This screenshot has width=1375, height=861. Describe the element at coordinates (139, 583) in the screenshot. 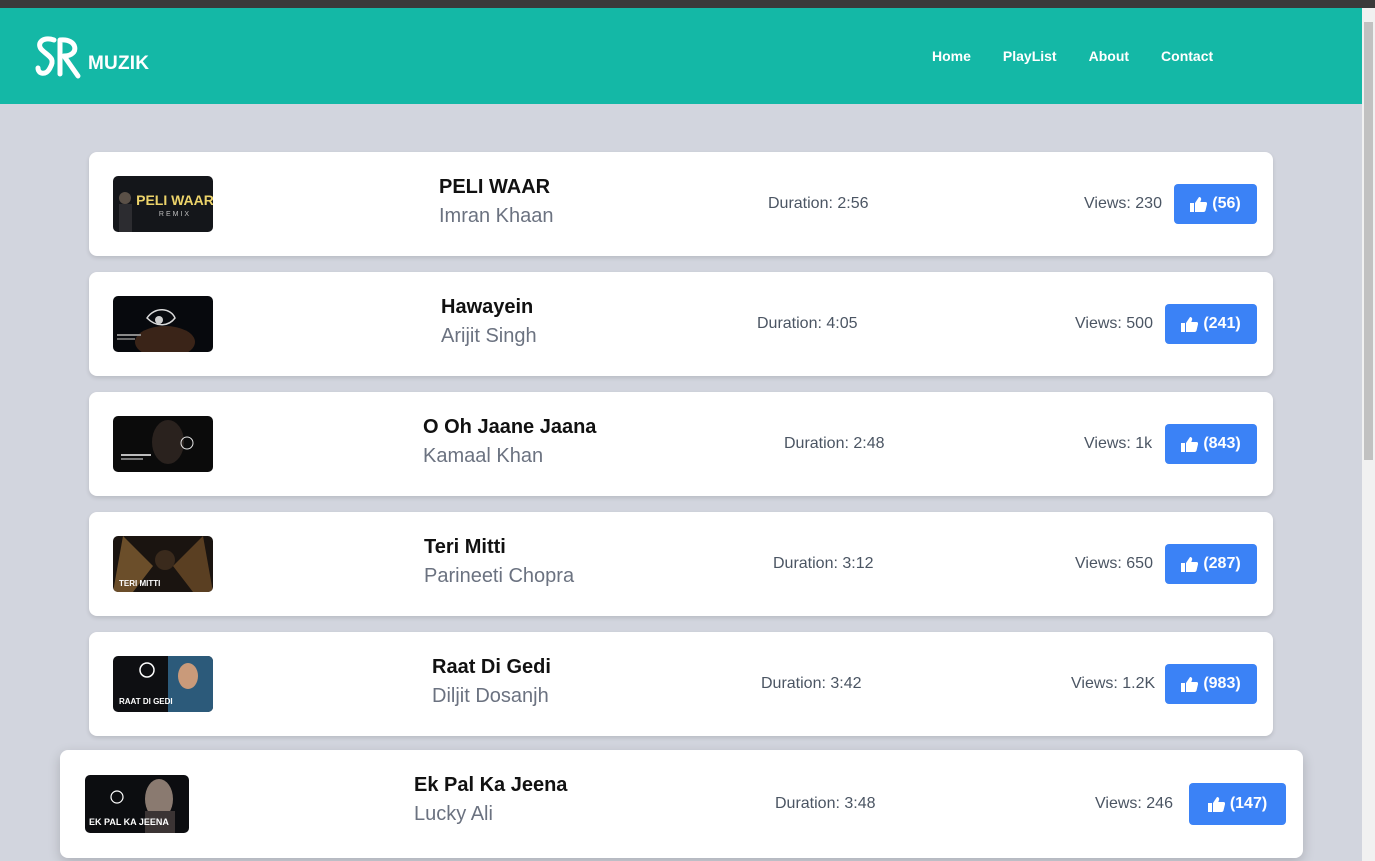

I see `thumb-title: TERI MITTI` at that location.